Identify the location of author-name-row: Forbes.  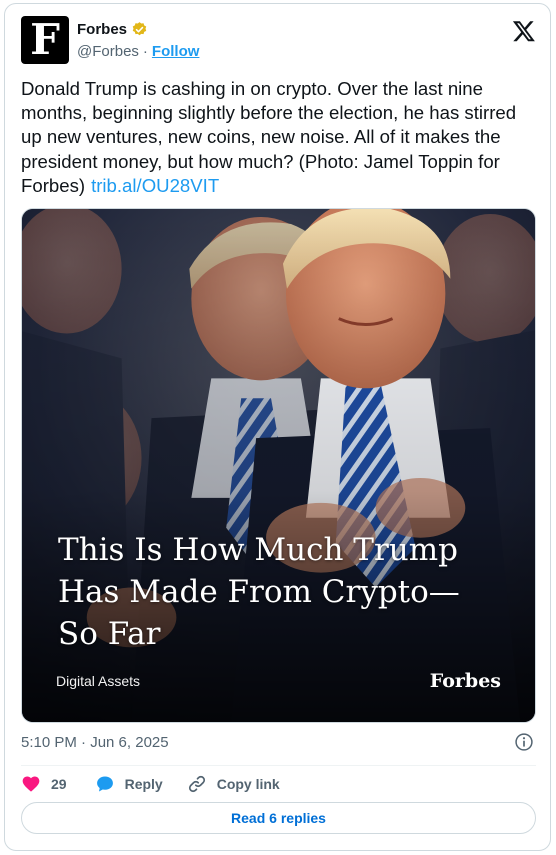
(112, 29).